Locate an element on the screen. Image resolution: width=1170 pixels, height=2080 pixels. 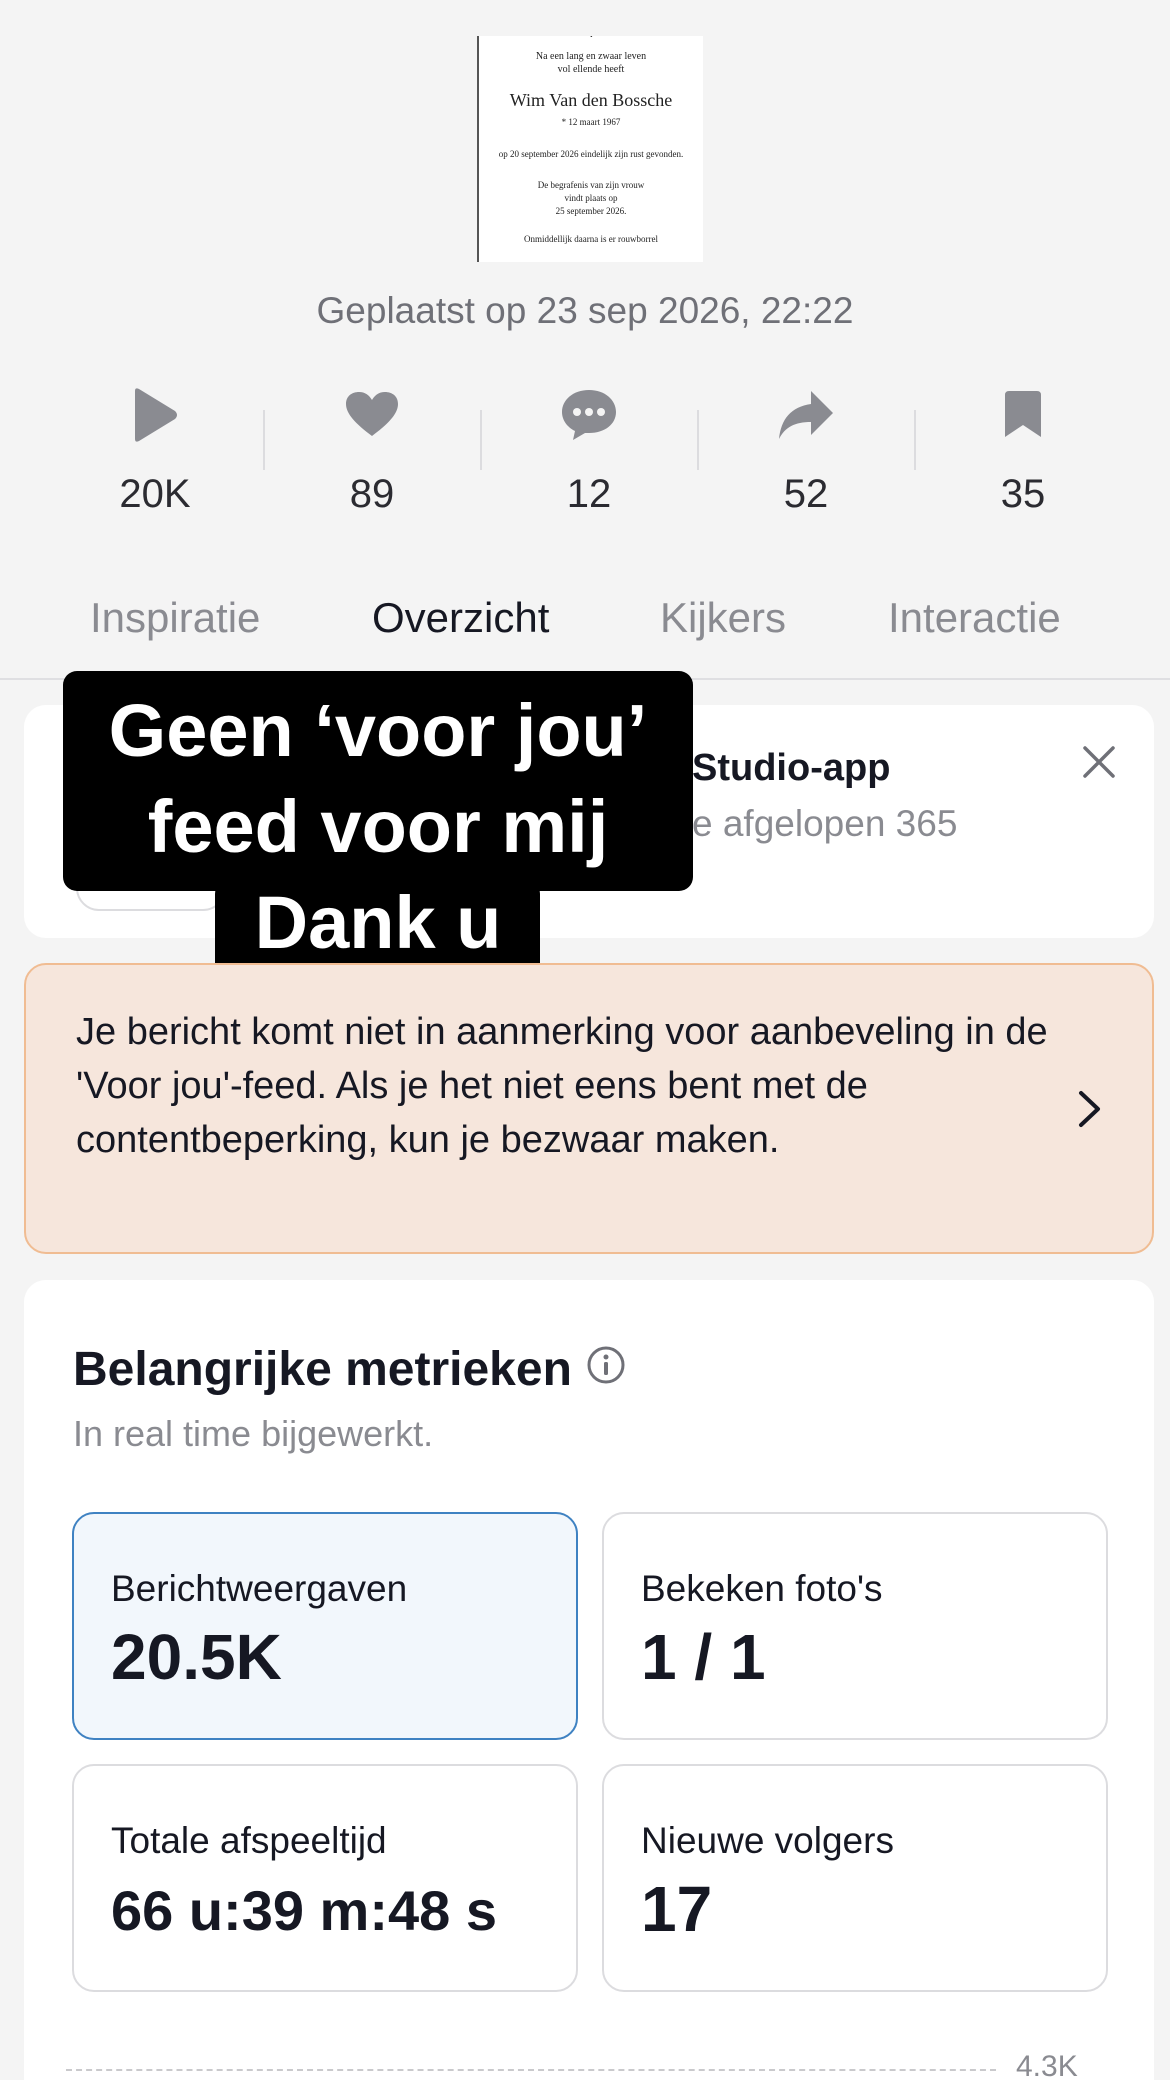
metric-value: 1 / 1 is located at coordinates (703, 1657).